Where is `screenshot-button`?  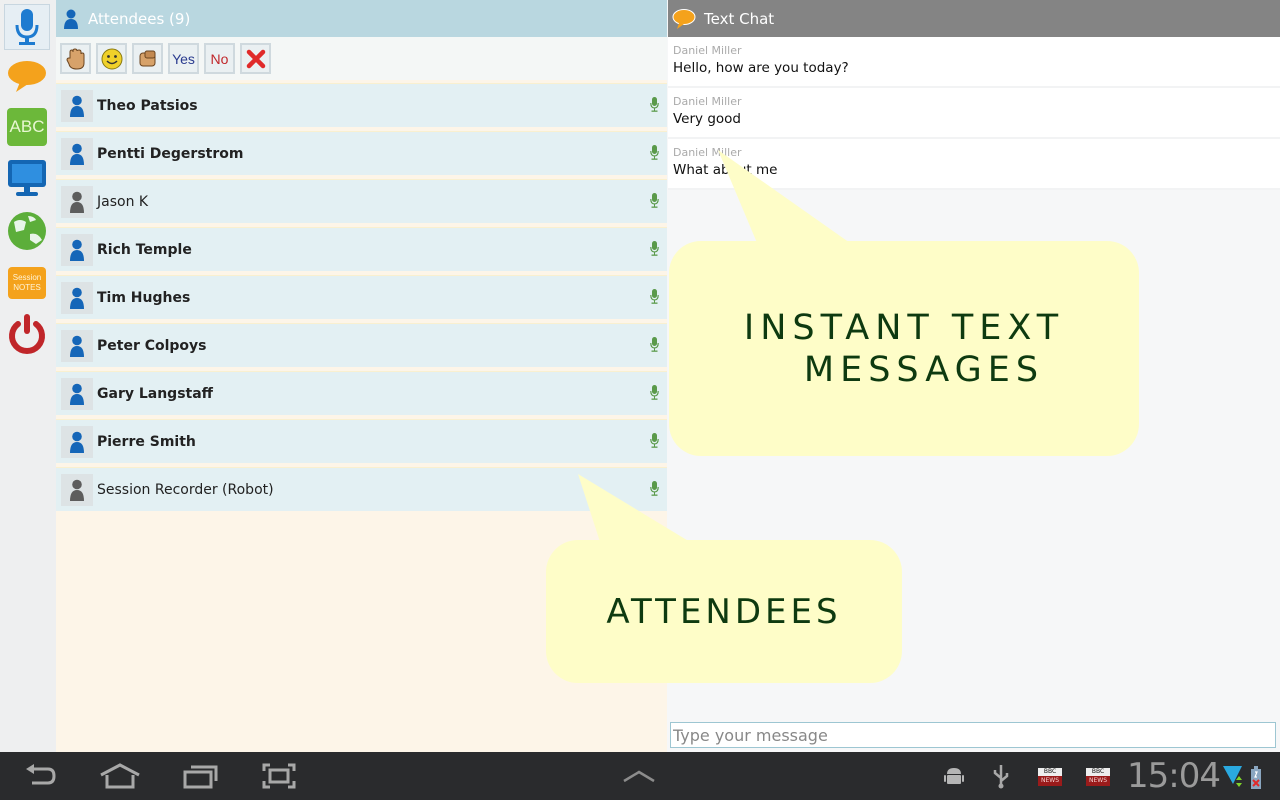 screenshot-button is located at coordinates (279, 776).